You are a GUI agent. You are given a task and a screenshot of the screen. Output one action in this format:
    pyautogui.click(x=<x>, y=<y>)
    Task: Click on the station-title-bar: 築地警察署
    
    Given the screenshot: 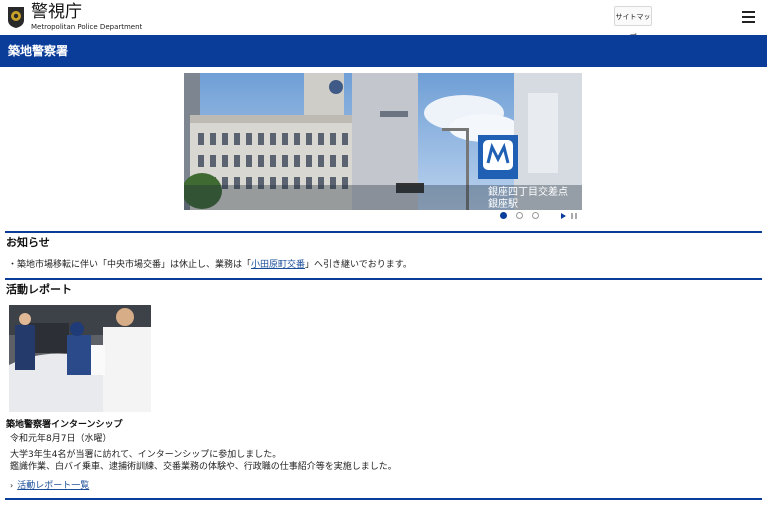 What is the action you would take?
    pyautogui.click(x=383, y=51)
    